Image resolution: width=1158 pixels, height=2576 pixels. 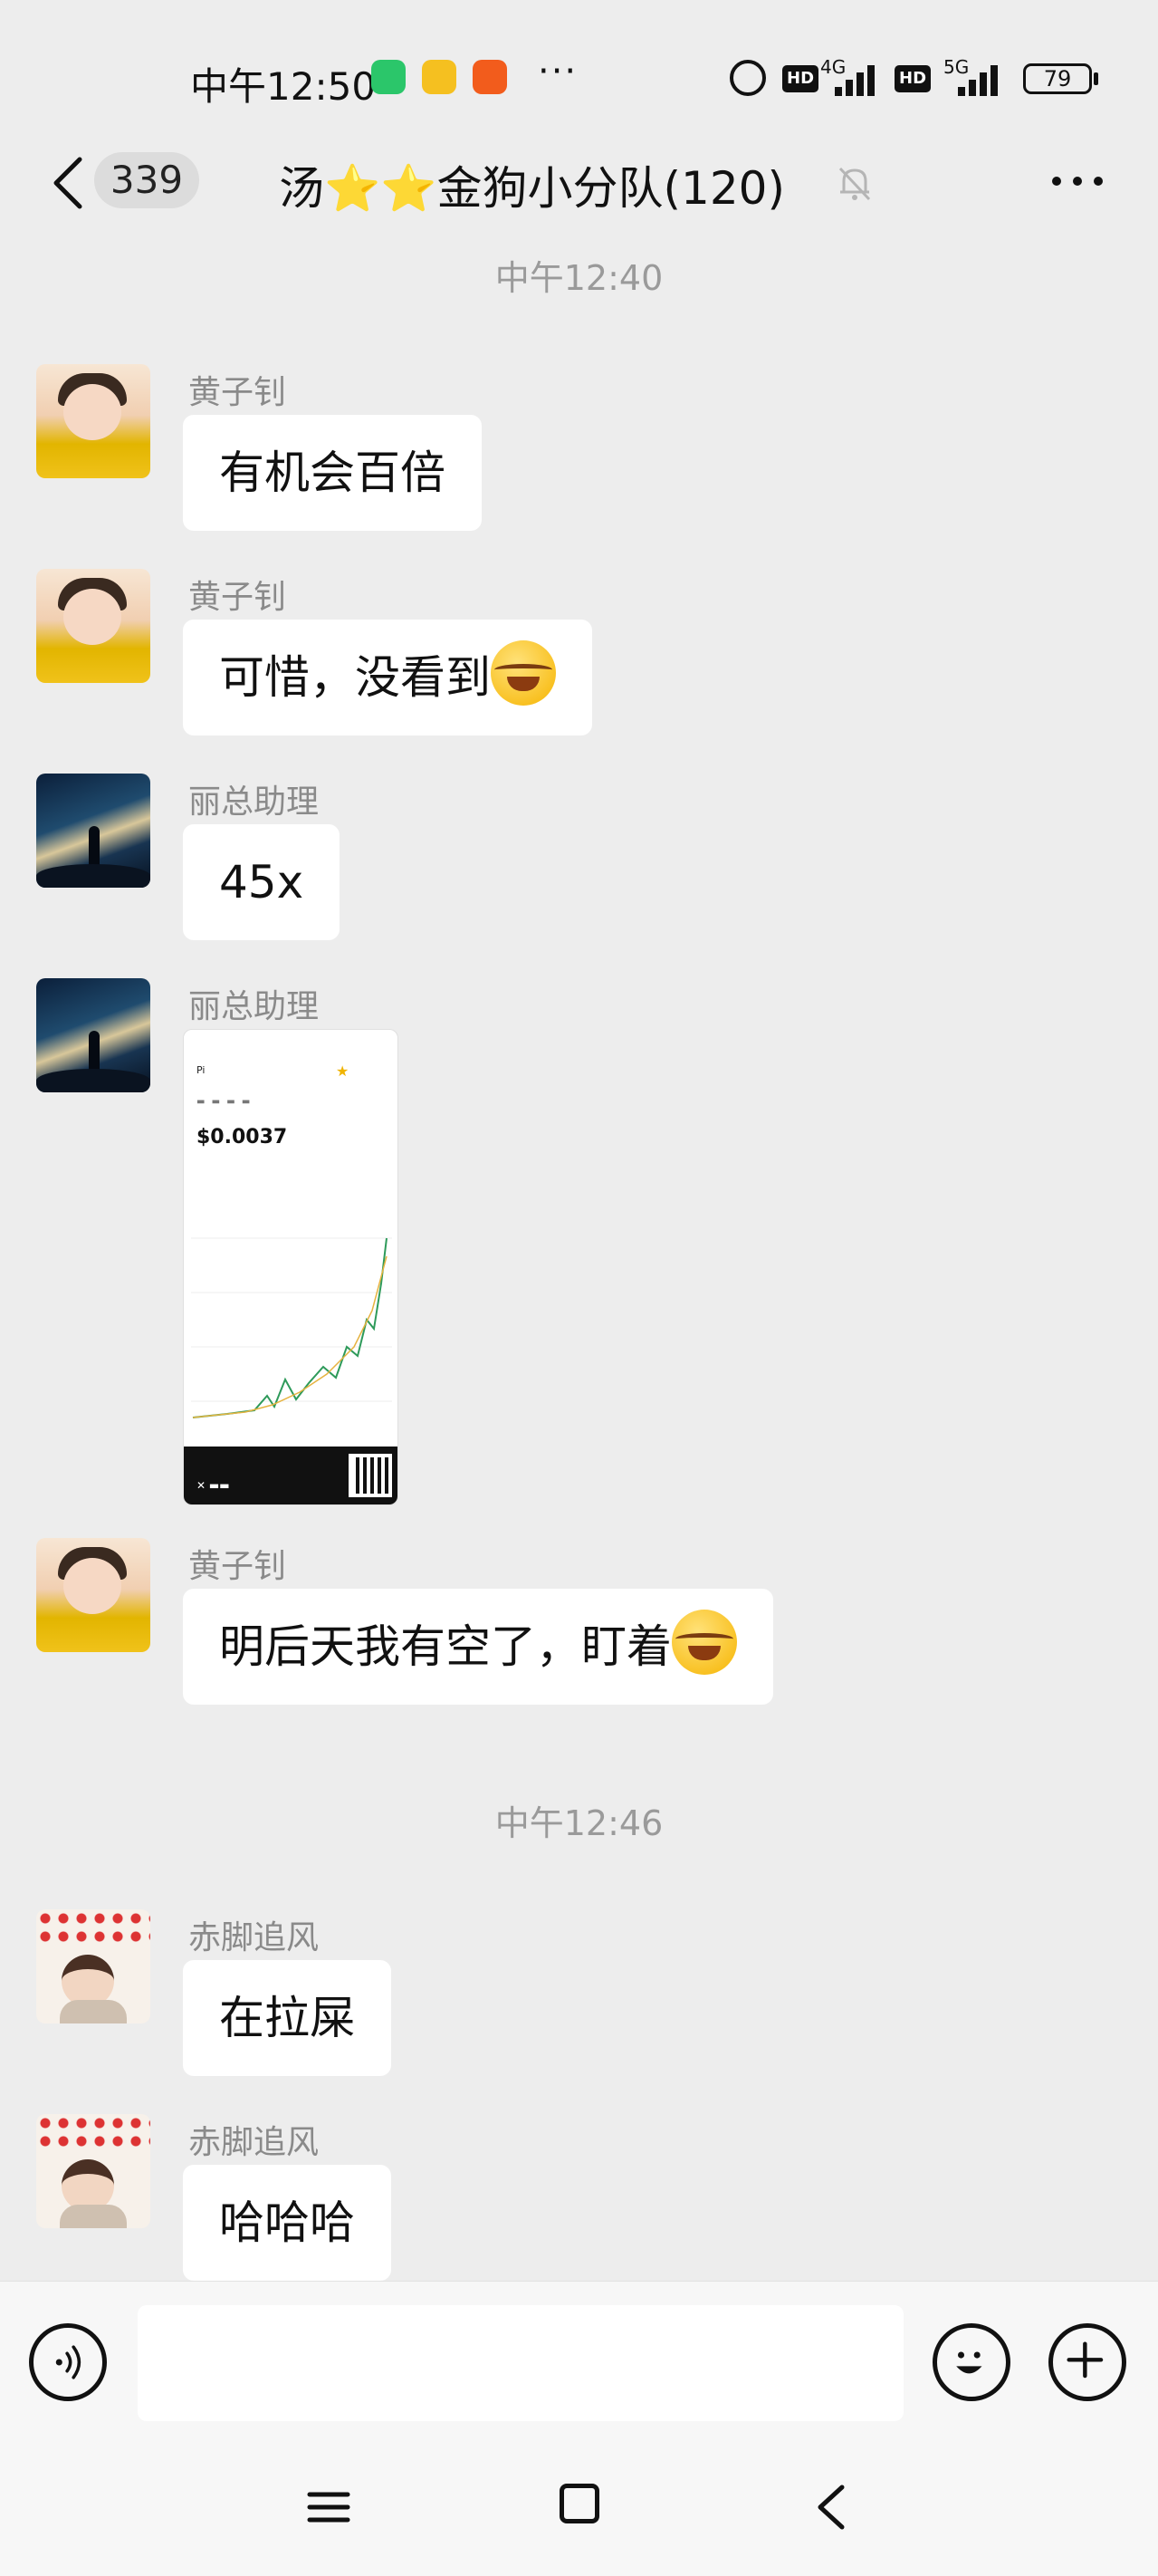 I want to click on alarm-icon, so click(x=748, y=78).